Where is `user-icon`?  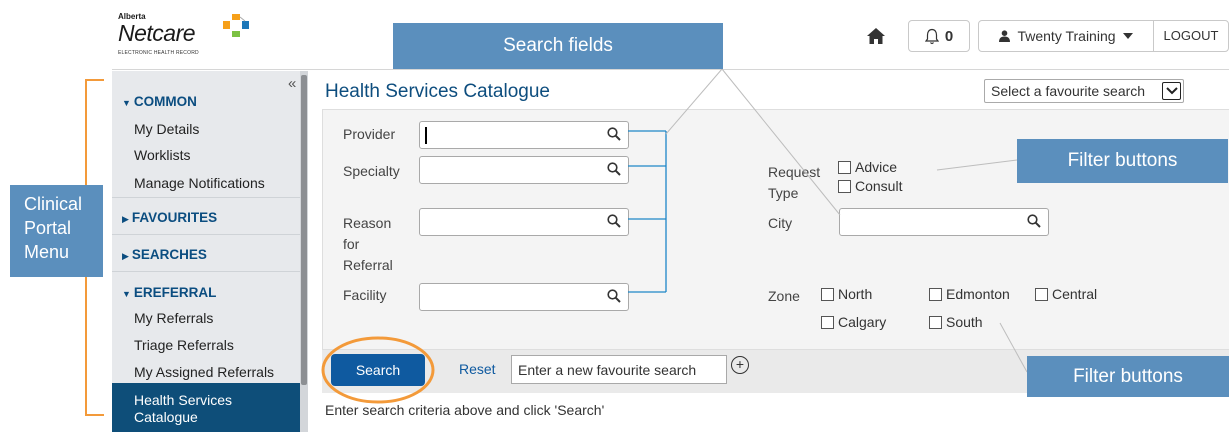
user-icon is located at coordinates (1005, 36).